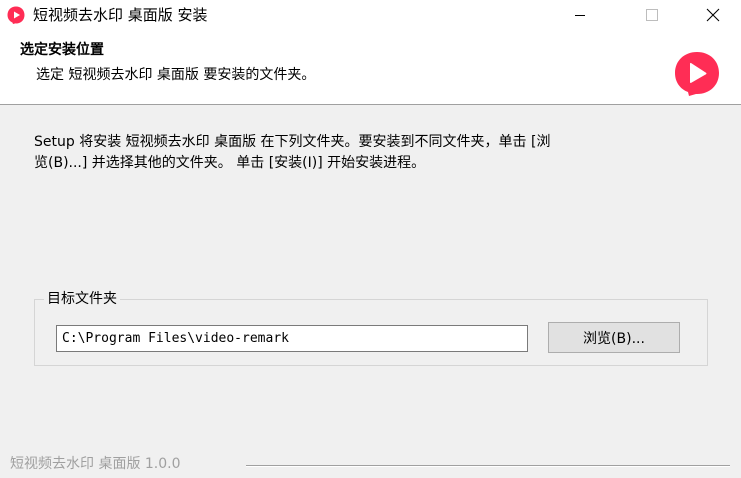 This screenshot has width=741, height=478. I want to click on destination-path-input, so click(292, 338).